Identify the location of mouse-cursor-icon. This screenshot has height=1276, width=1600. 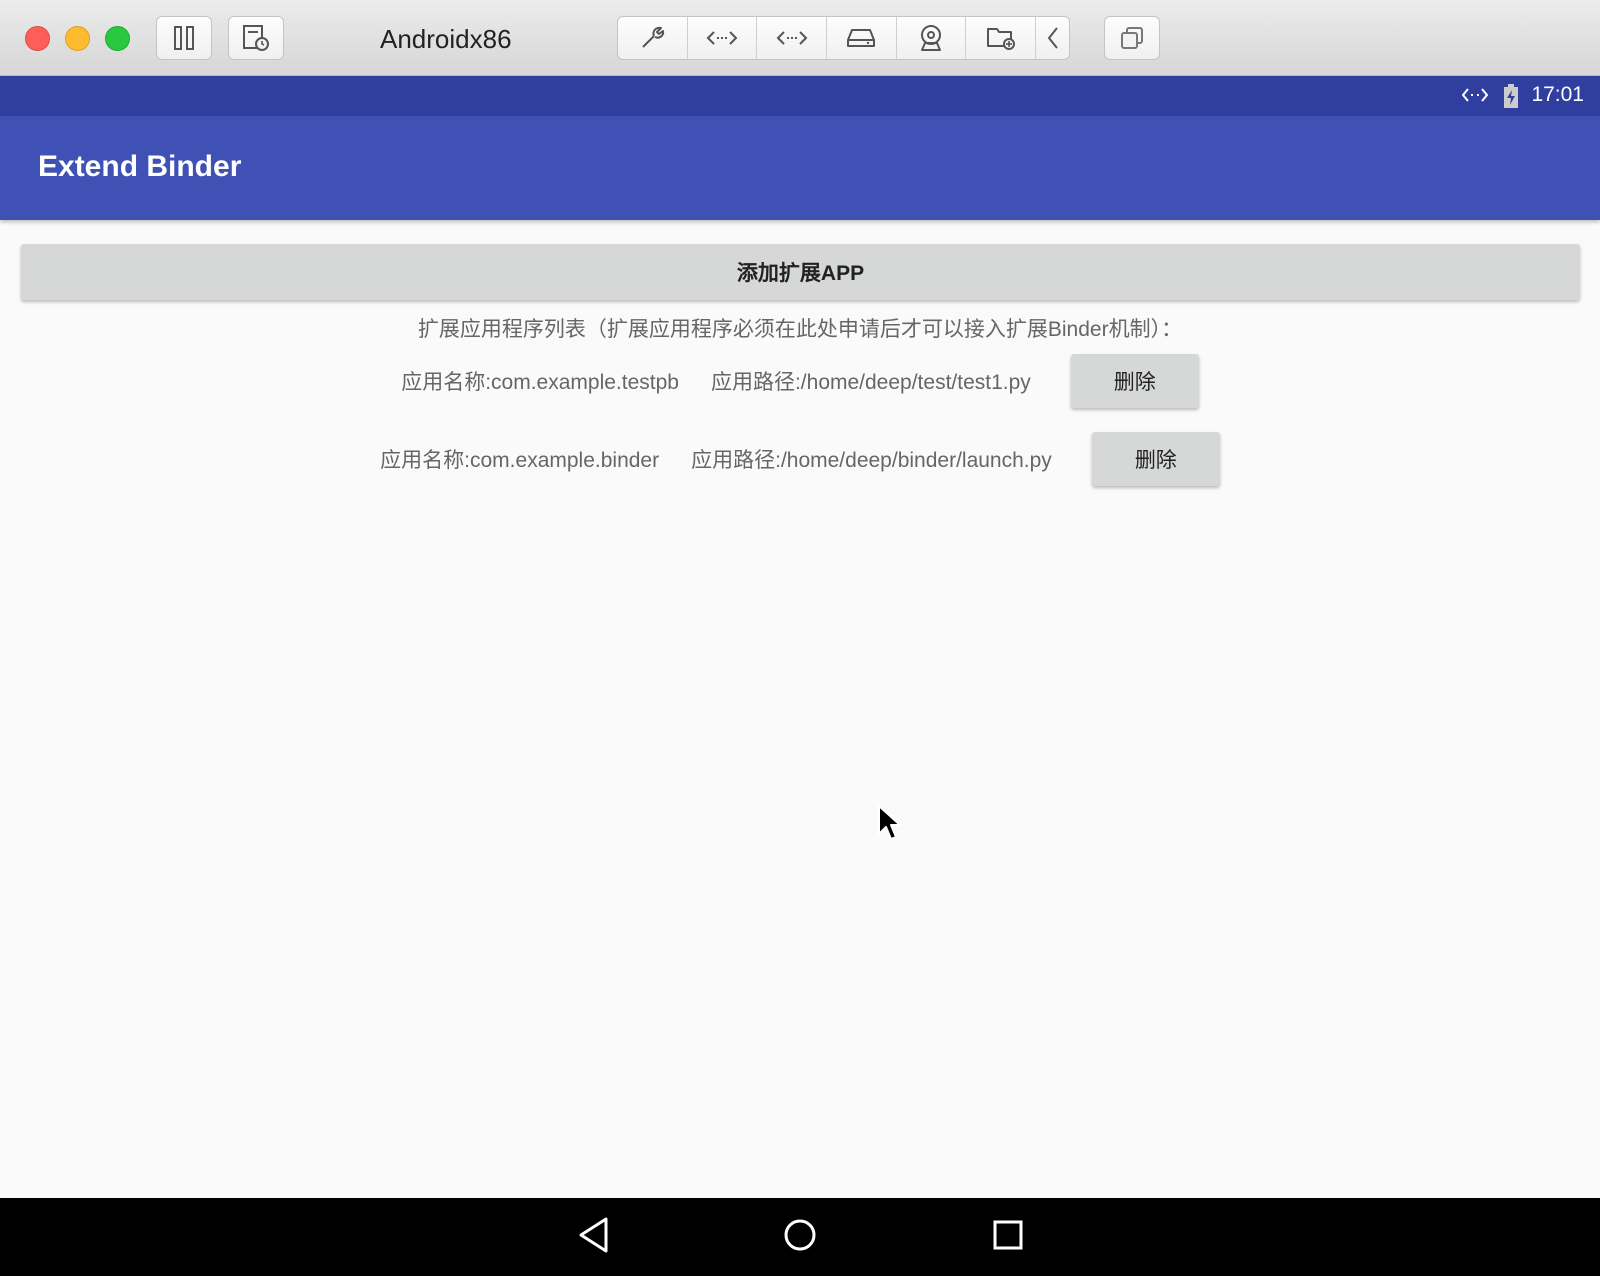
(889, 822).